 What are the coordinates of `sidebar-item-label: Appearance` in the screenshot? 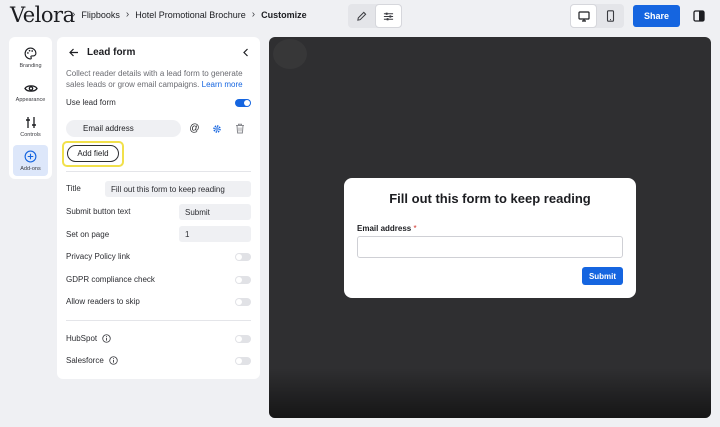 It's located at (30, 99).